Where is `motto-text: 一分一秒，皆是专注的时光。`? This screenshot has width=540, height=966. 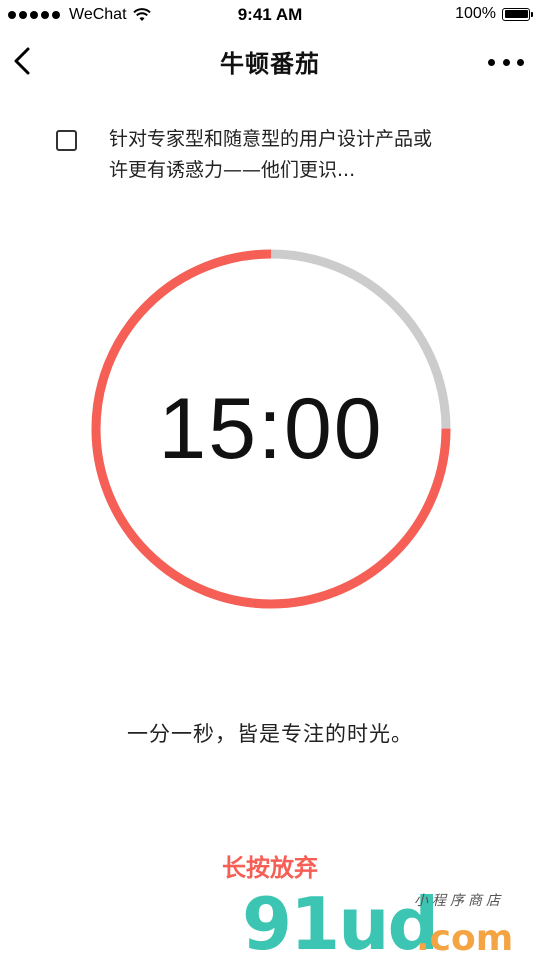 motto-text: 一分一秒，皆是专注的时光。 is located at coordinates (270, 734).